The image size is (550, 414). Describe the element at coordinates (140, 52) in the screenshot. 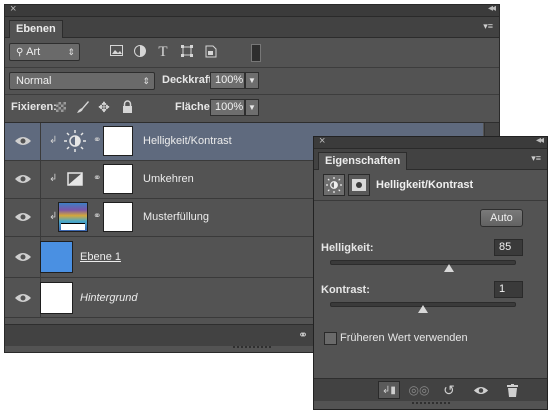

I see `adjustment-filter-icon` at that location.